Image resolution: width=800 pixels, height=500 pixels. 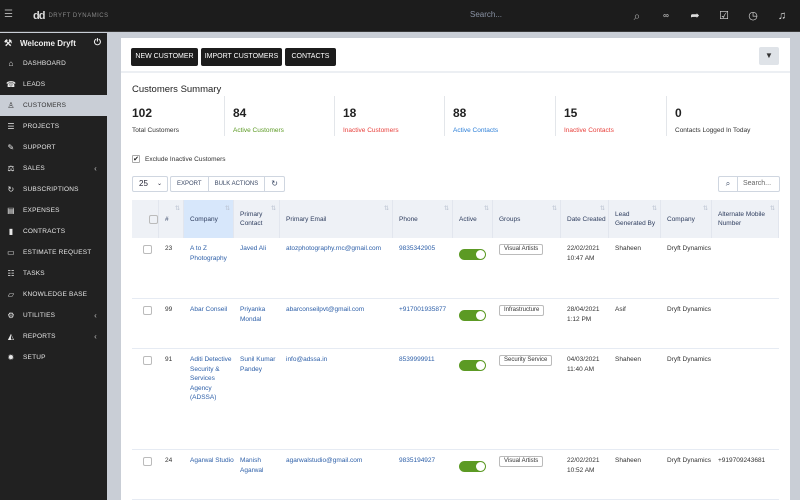 I want to click on sidebar-item-dashboard: ⌂ DASHBOARD, so click(x=53, y=63).